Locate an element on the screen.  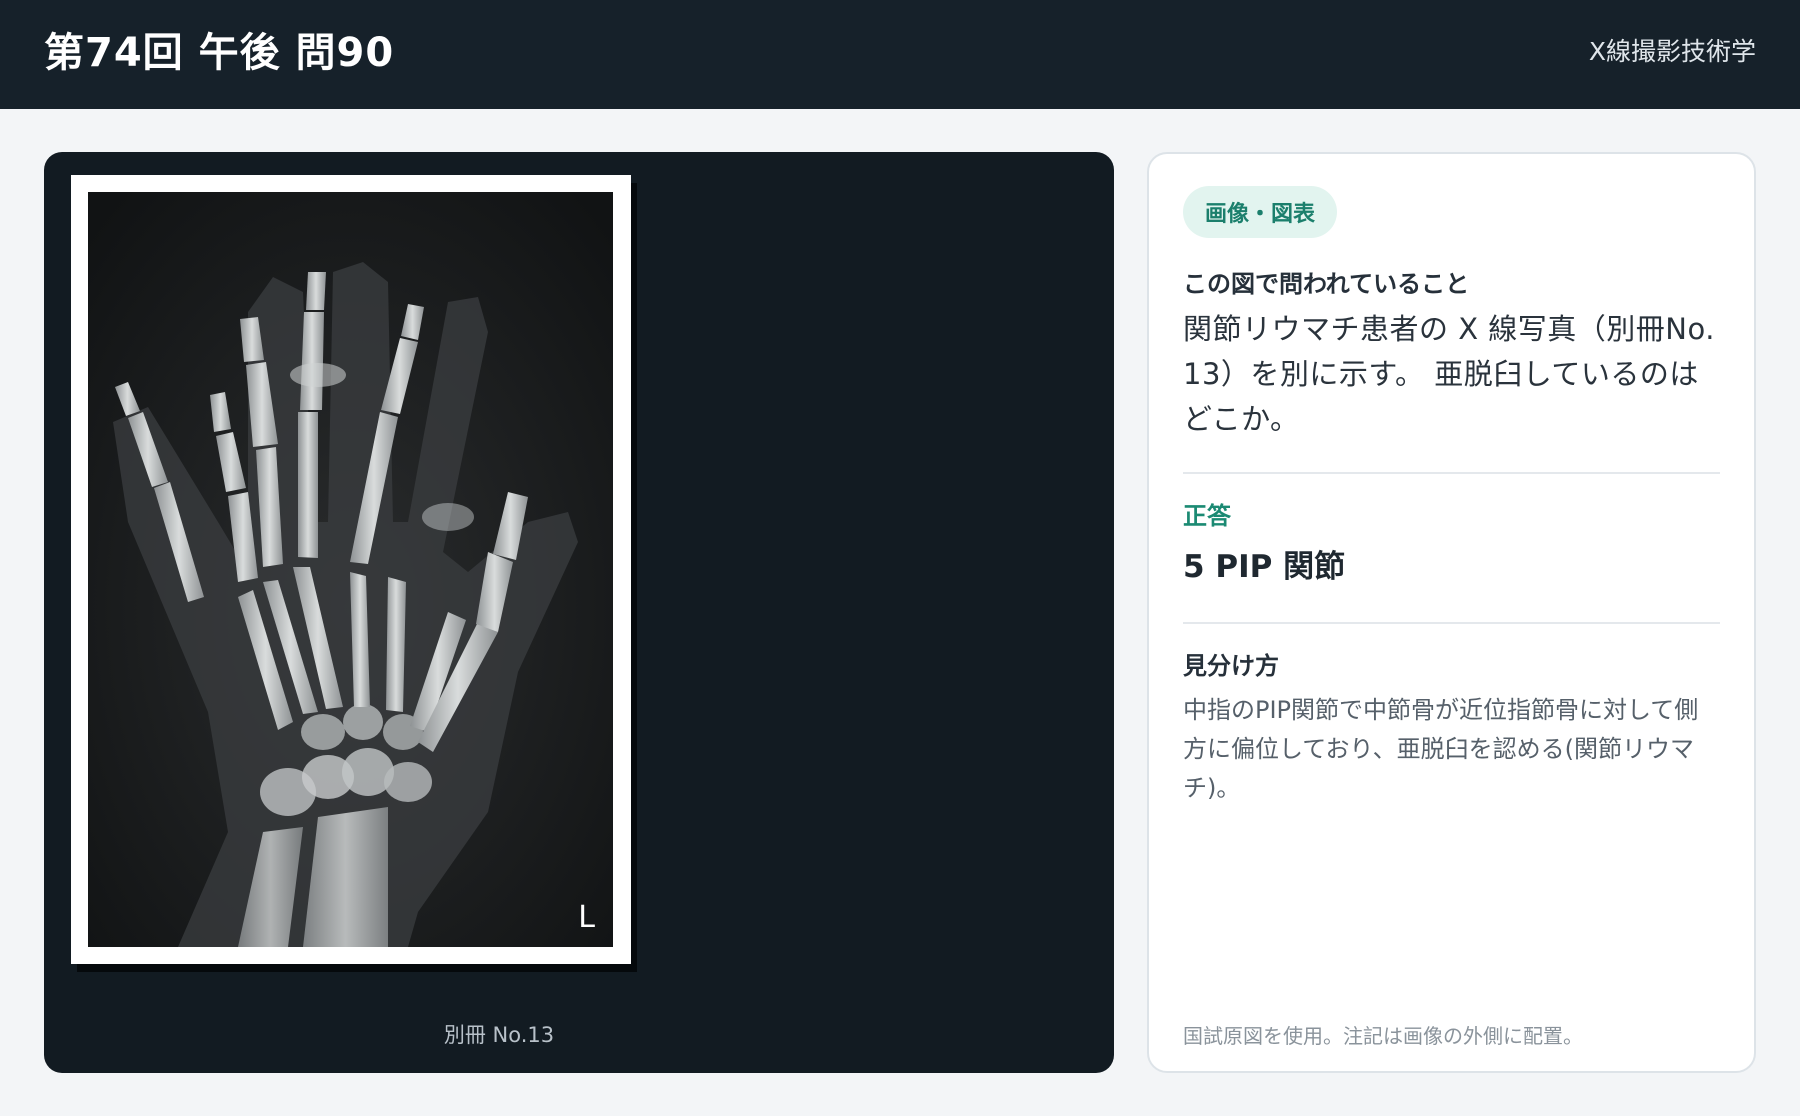
top-bar: 第74回 午後 問90 X線撮影技術学 is located at coordinates (900, 54).